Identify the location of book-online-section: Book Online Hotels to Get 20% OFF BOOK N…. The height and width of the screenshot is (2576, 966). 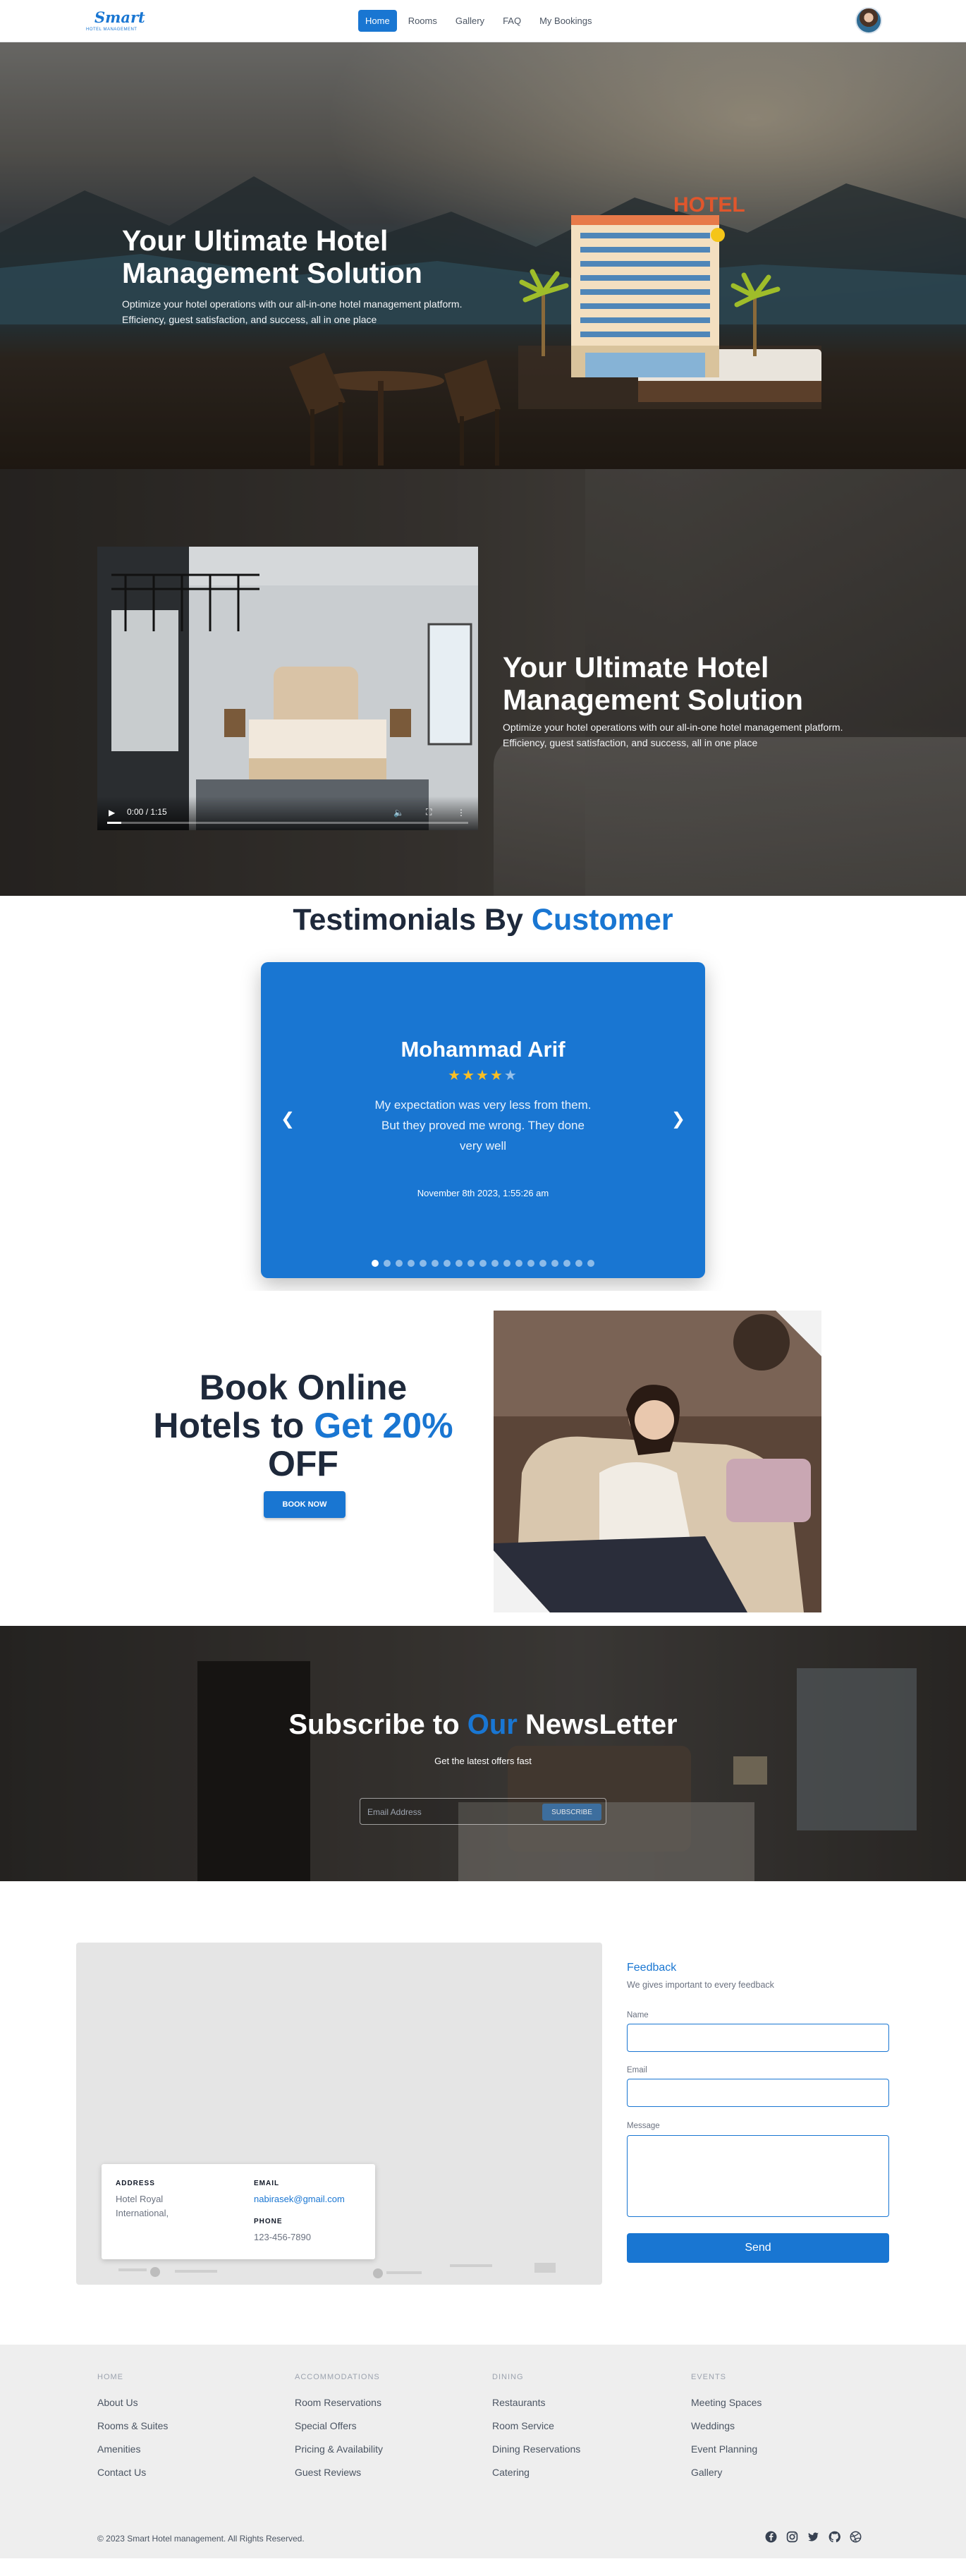
(483, 1458).